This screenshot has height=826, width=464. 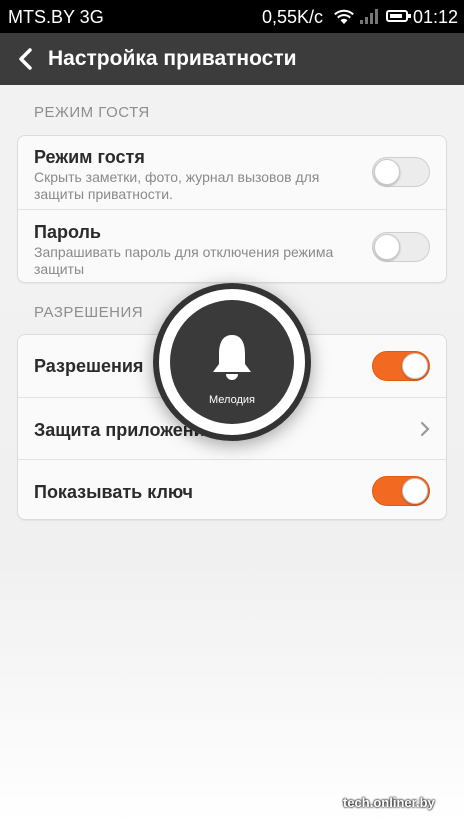 I want to click on sound-mode-label: Мелодия, so click(x=232, y=400).